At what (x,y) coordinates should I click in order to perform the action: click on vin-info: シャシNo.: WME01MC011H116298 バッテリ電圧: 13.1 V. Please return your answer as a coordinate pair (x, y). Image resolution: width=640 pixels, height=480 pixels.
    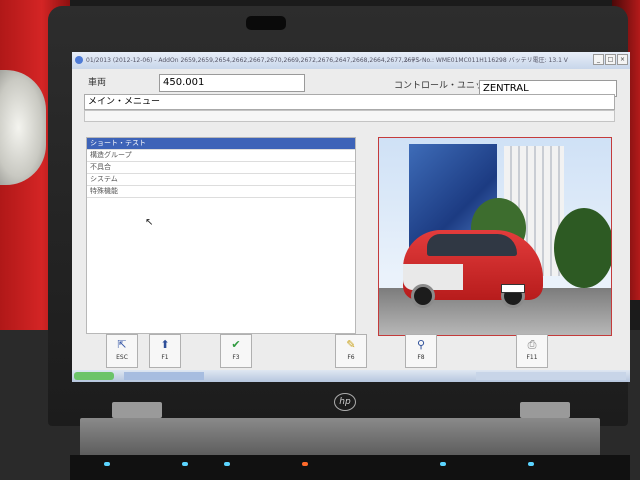
    Looking at the image, I should click on (486, 60).